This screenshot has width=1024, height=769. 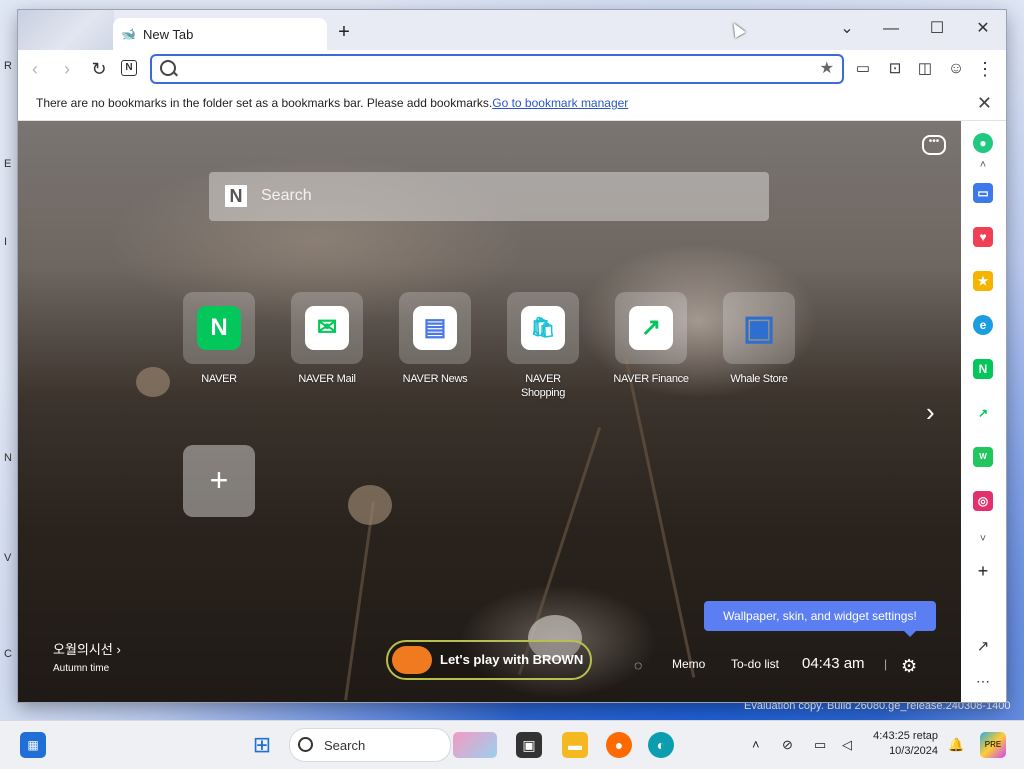 I want to click on add-app-icon: +, so click(x=983, y=571).